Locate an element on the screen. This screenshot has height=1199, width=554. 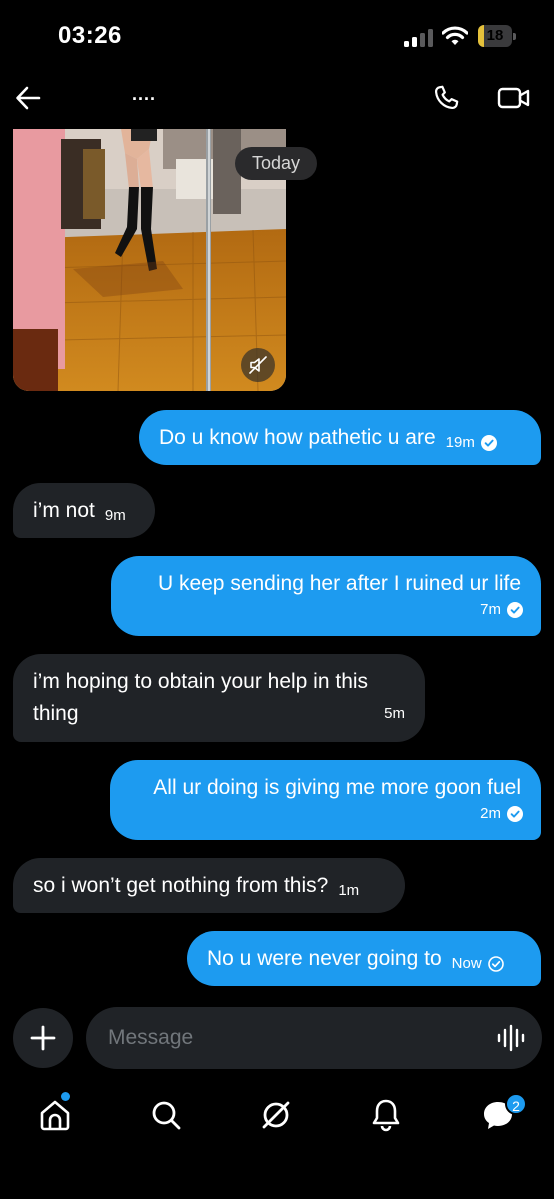
voice-waveform-icon is located at coordinates (511, 1038).